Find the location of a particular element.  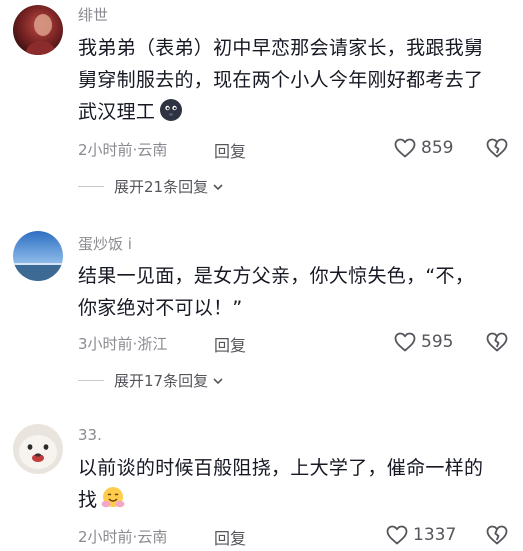

comment-text-line: 找 is located at coordinates (293, 500).